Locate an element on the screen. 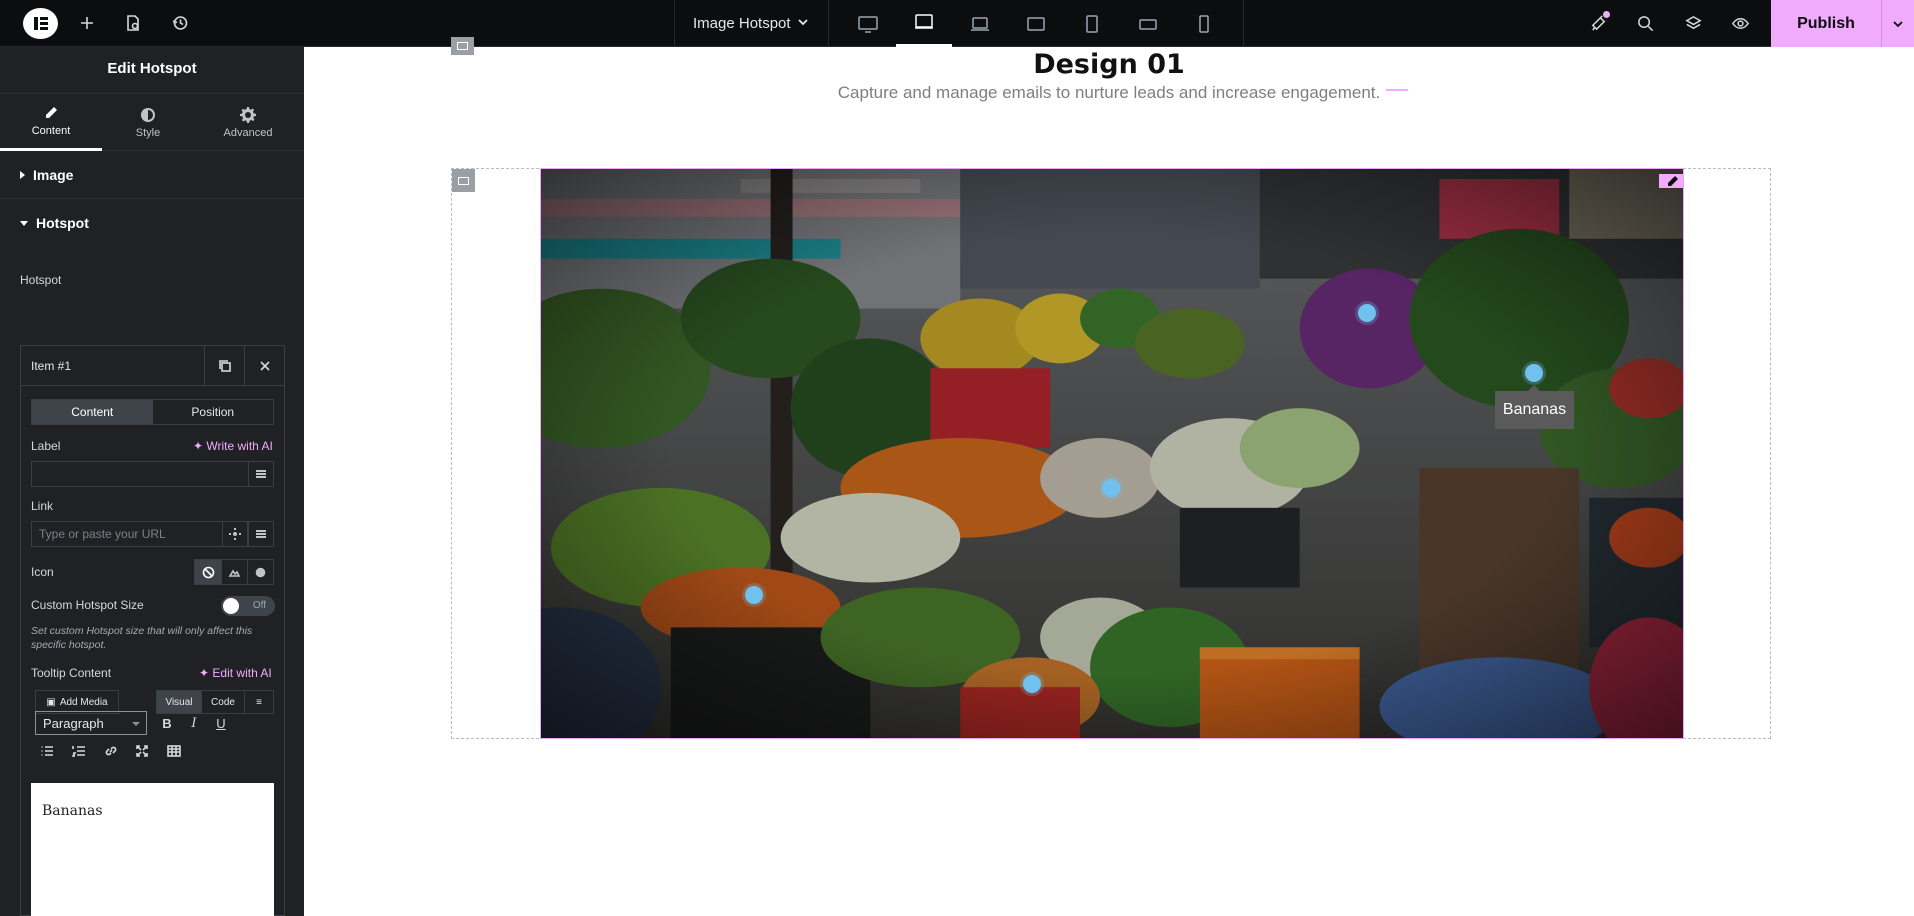  edit-with-ai-link: ✦ Edit with AI is located at coordinates (235, 673).